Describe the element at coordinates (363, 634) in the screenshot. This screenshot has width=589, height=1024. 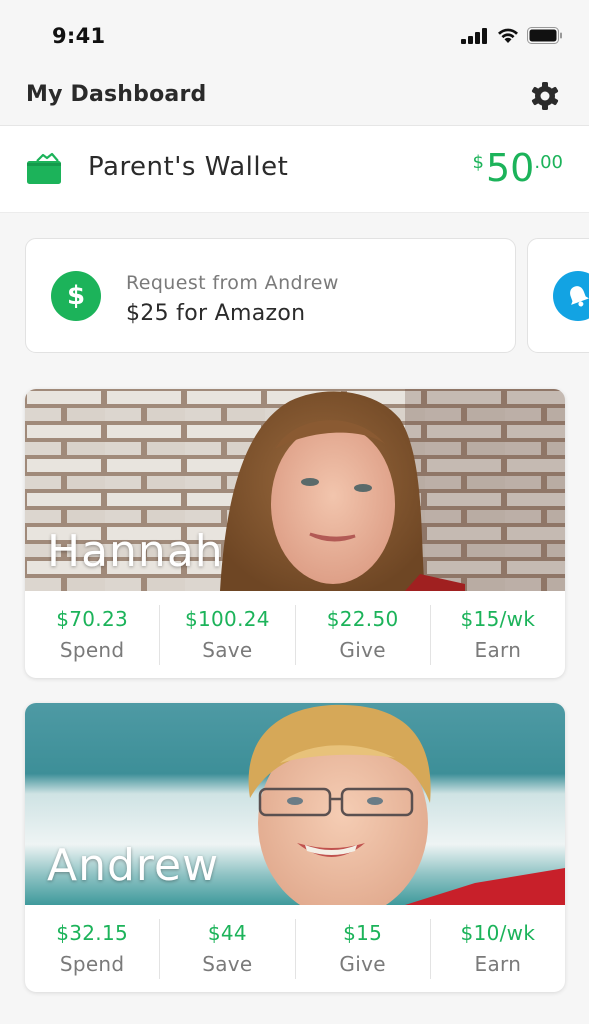
I see `stat-give: $22.50 Give` at that location.